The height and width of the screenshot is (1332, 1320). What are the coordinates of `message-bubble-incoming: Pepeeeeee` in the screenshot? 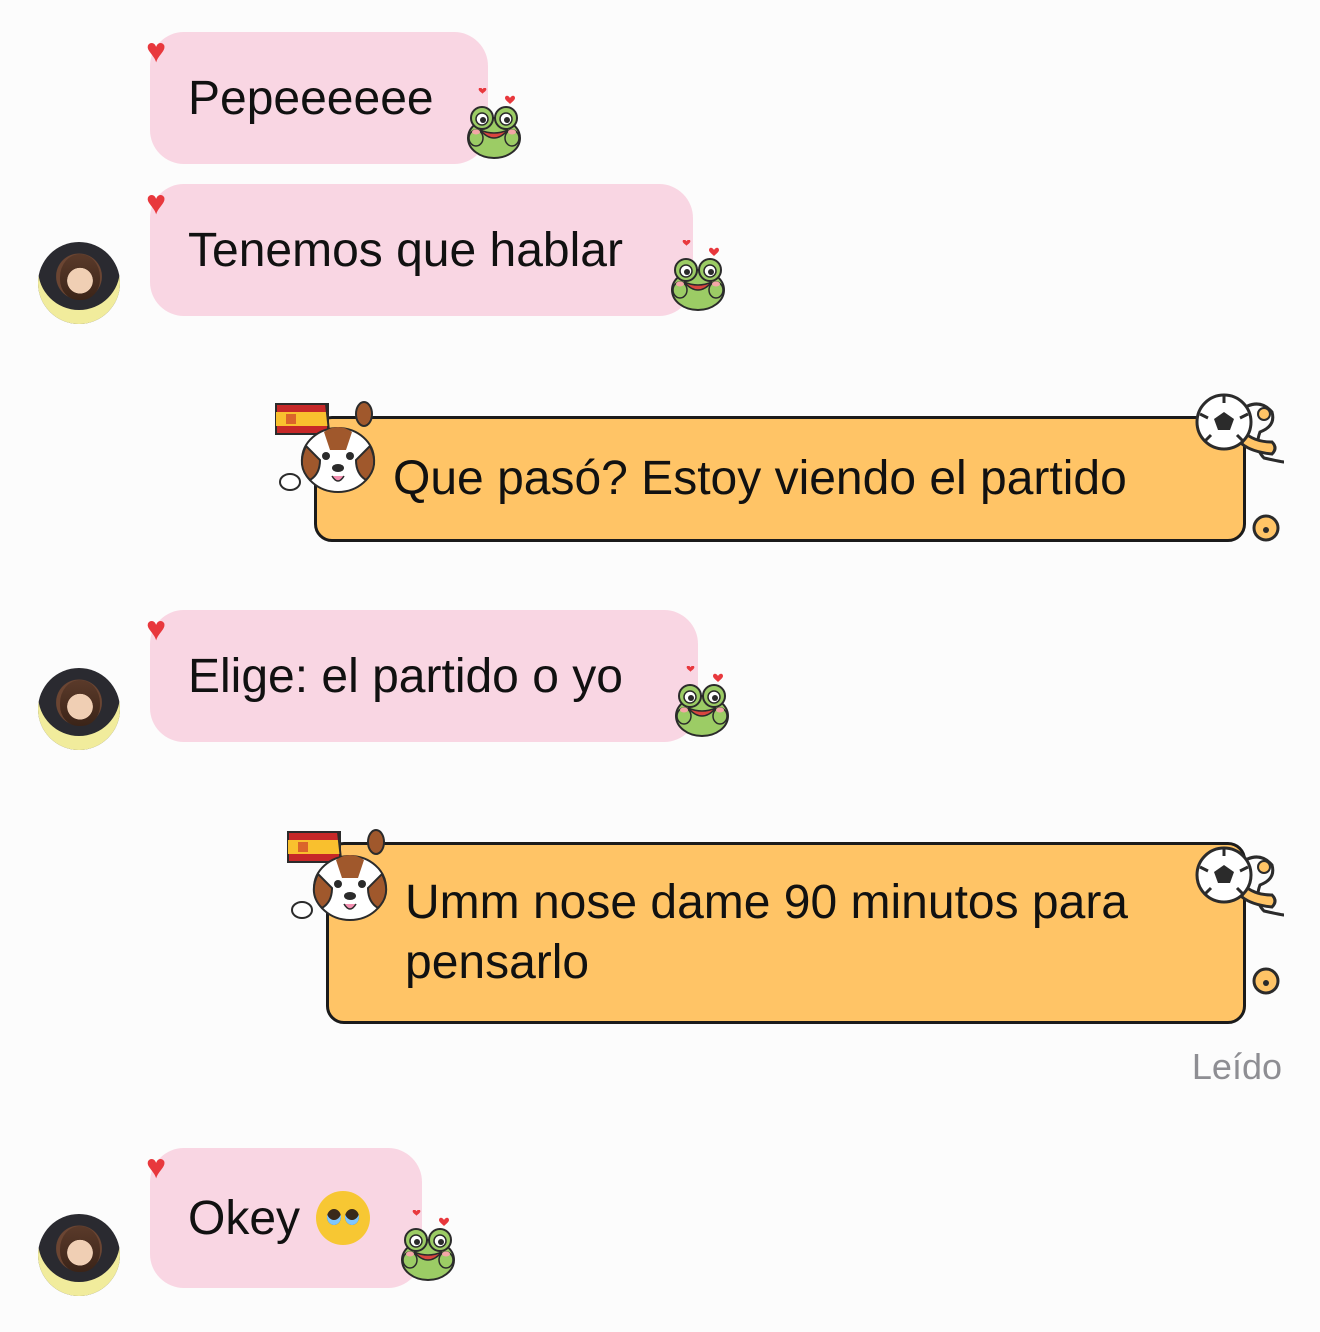 It's located at (319, 98).